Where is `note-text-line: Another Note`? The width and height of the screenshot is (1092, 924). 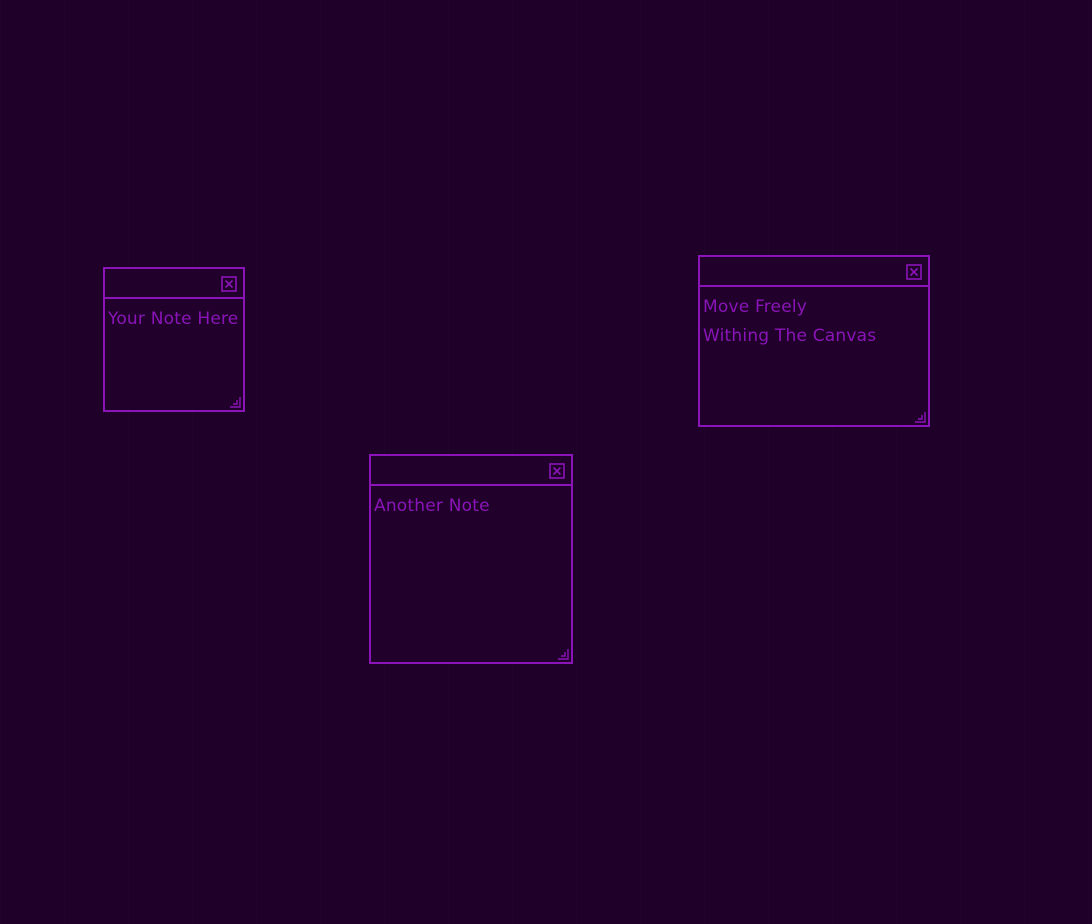
note-text-line: Another Note is located at coordinates (432, 506).